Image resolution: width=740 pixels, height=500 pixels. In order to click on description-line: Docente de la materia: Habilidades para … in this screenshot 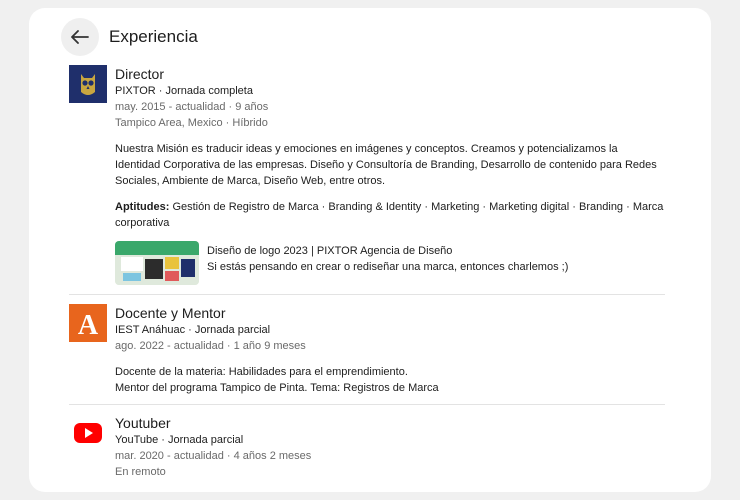, I will do `click(261, 372)`.